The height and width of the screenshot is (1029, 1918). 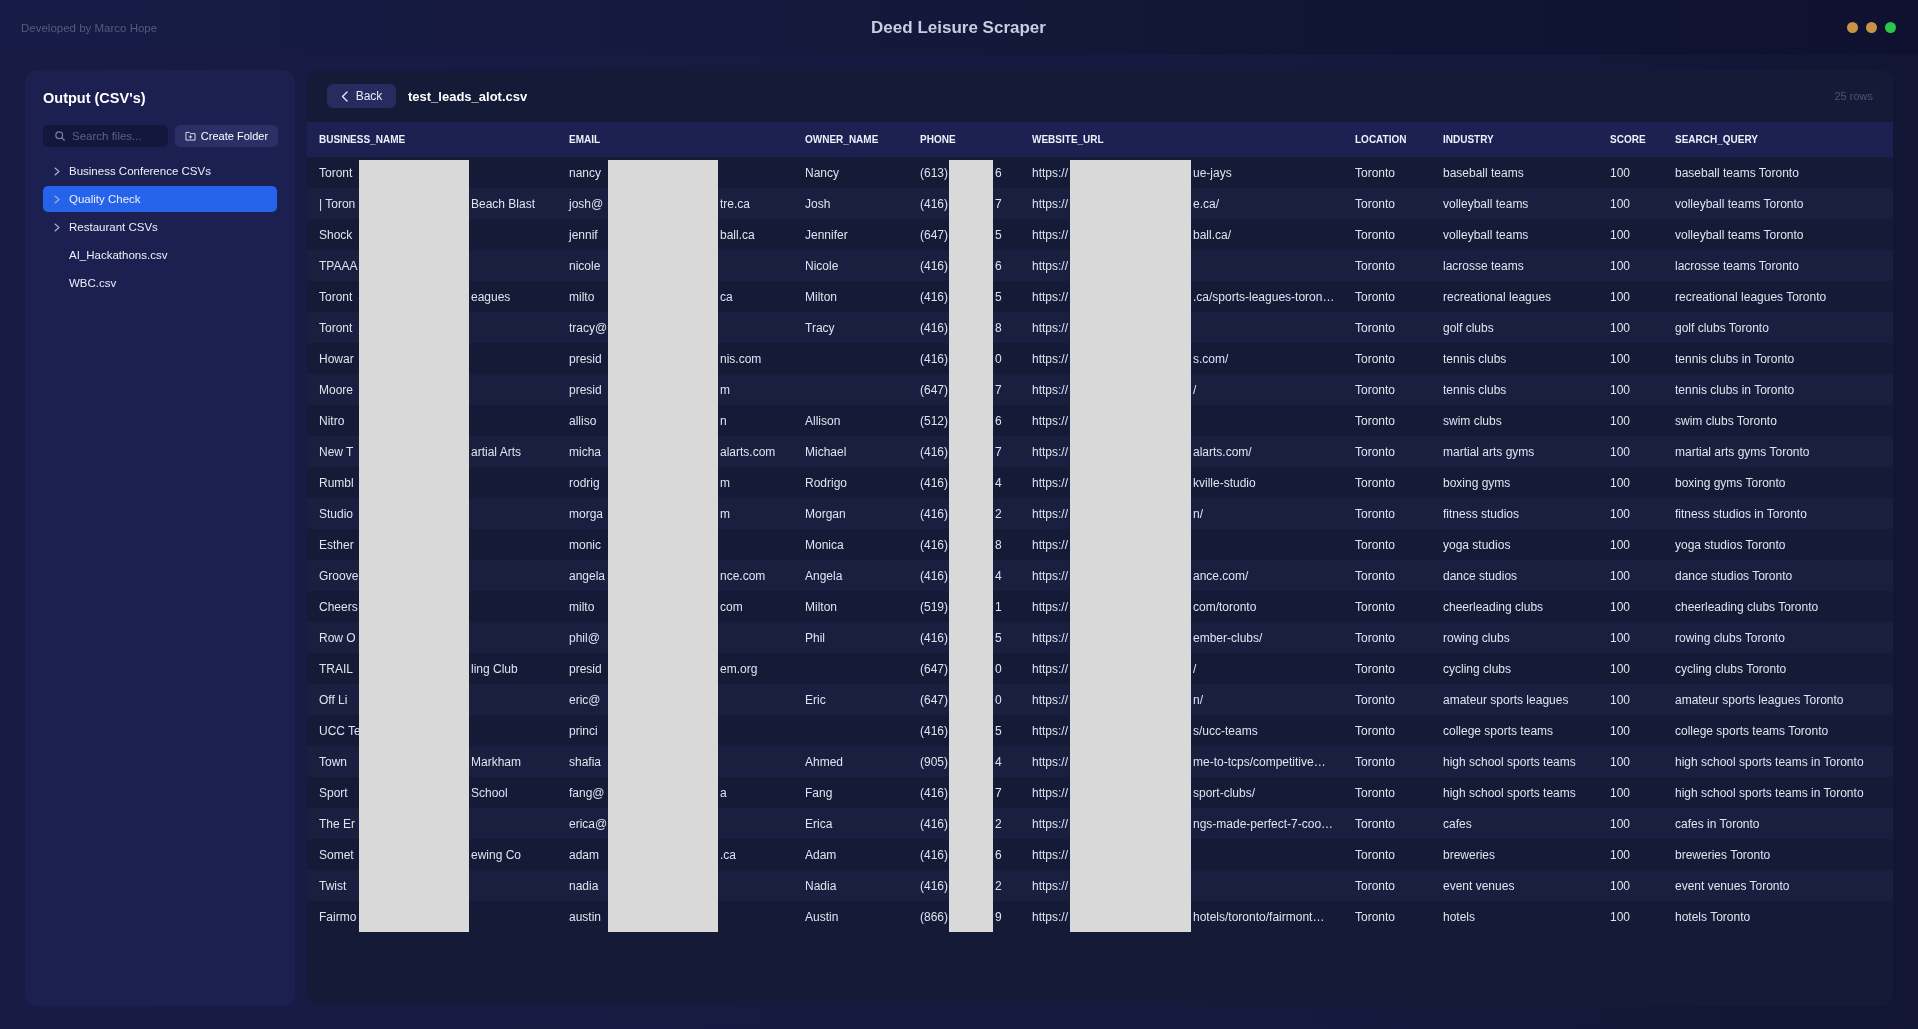 I want to click on table-cell: (905), so click(x=934, y=761).